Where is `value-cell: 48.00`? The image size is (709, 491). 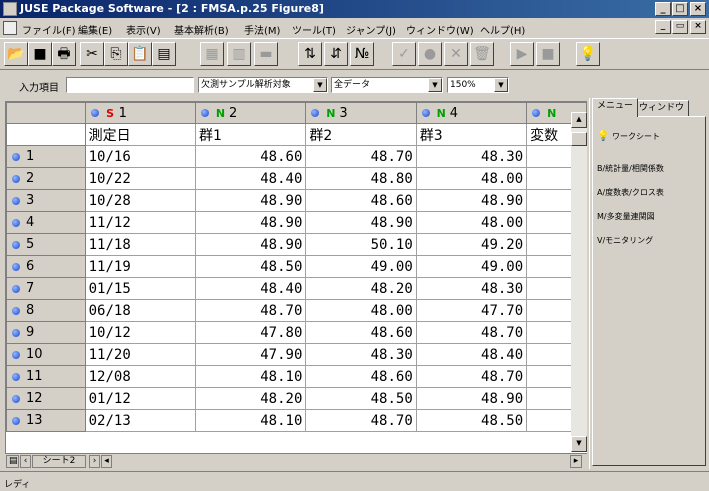 value-cell: 48.00 is located at coordinates (361, 310).